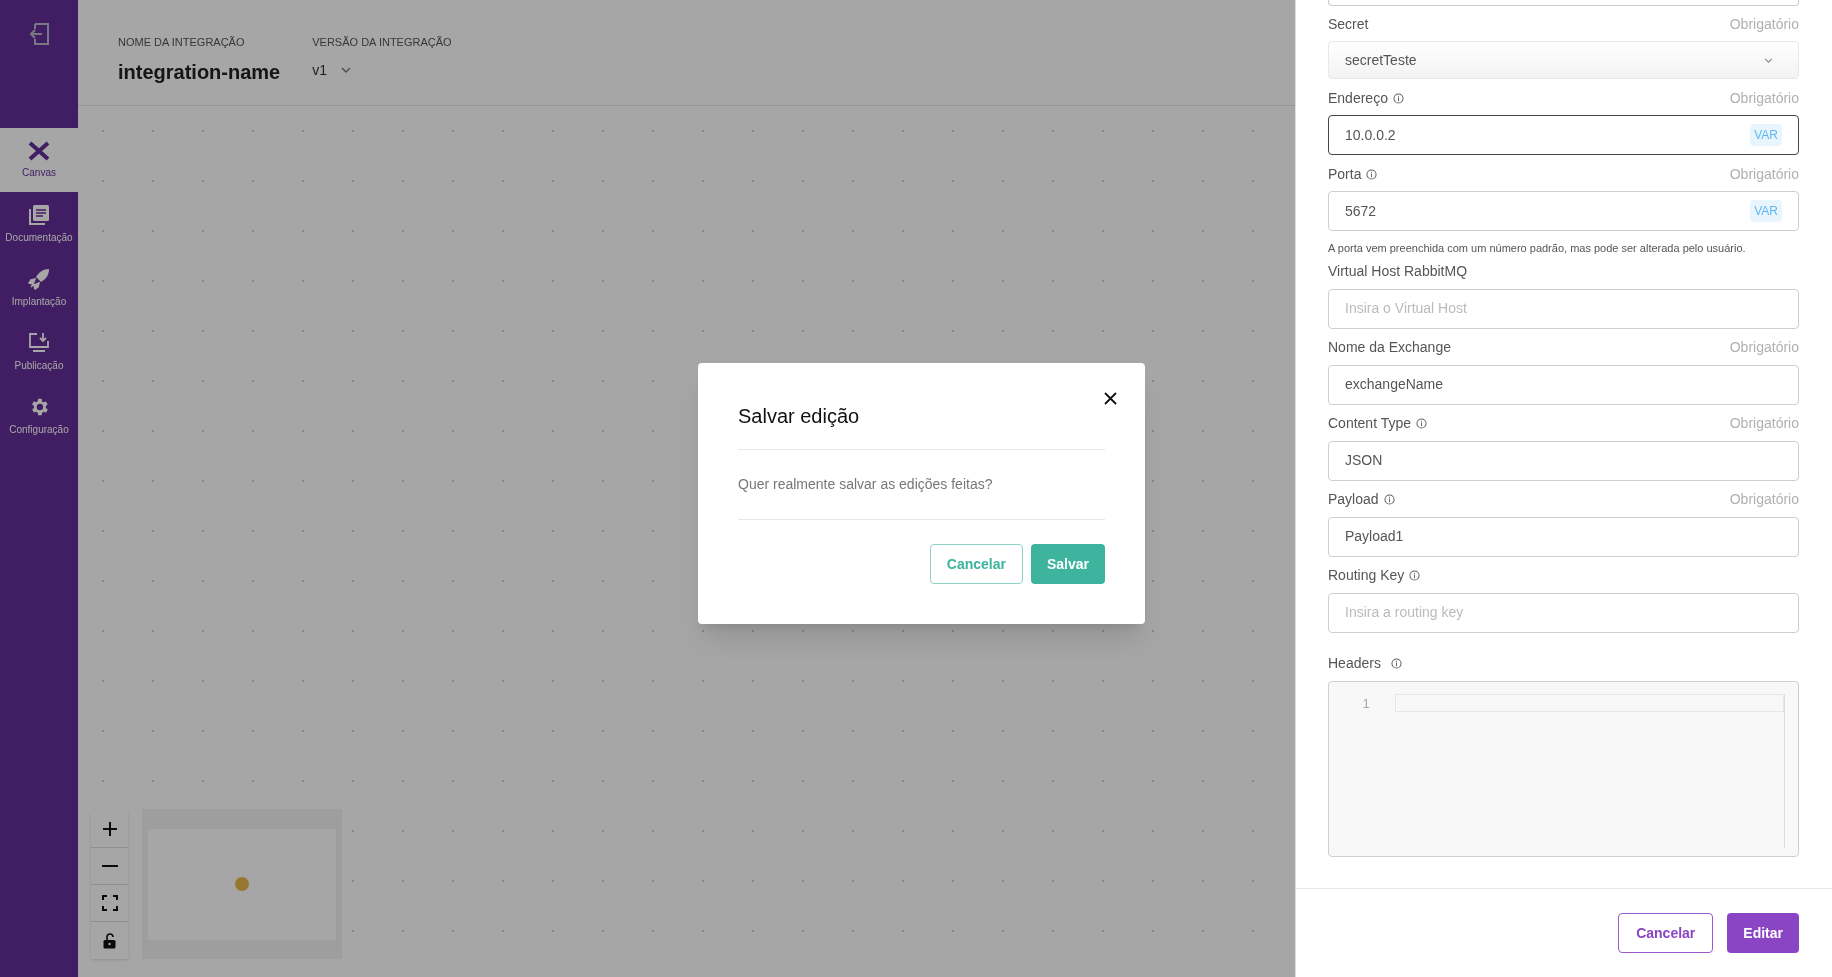 The height and width of the screenshot is (977, 1832). Describe the element at coordinates (1370, 423) in the screenshot. I see `field-label: Content Type` at that location.